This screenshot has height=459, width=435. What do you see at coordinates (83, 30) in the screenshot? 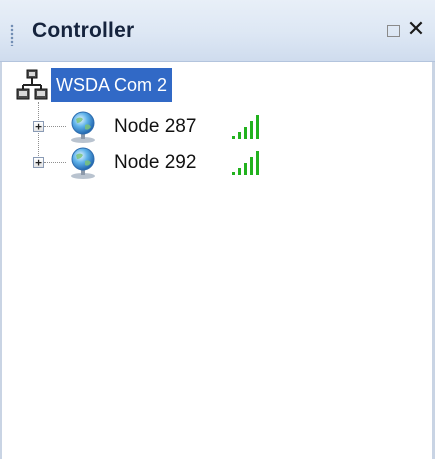
I see `panel-title: Controller` at bounding box center [83, 30].